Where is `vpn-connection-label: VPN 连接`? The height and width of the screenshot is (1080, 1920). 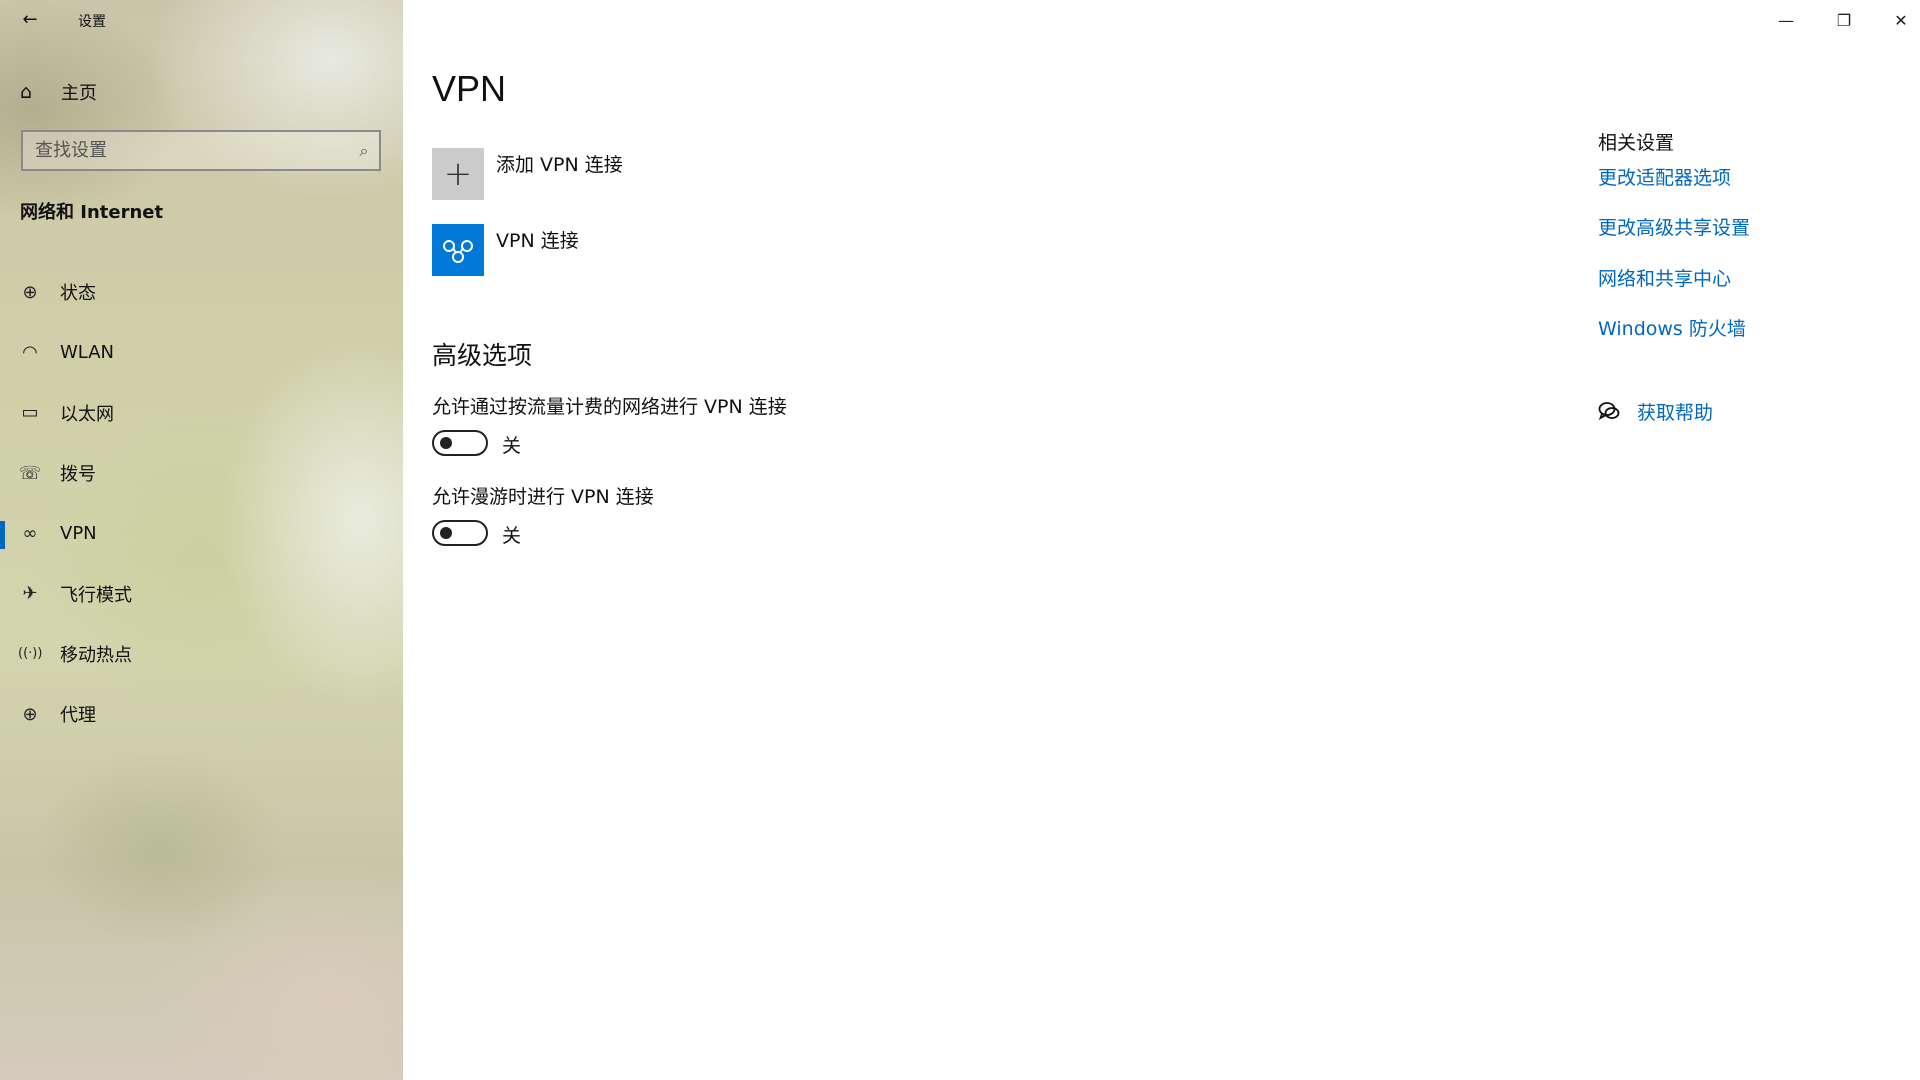
vpn-connection-label: VPN 连接 is located at coordinates (537, 239).